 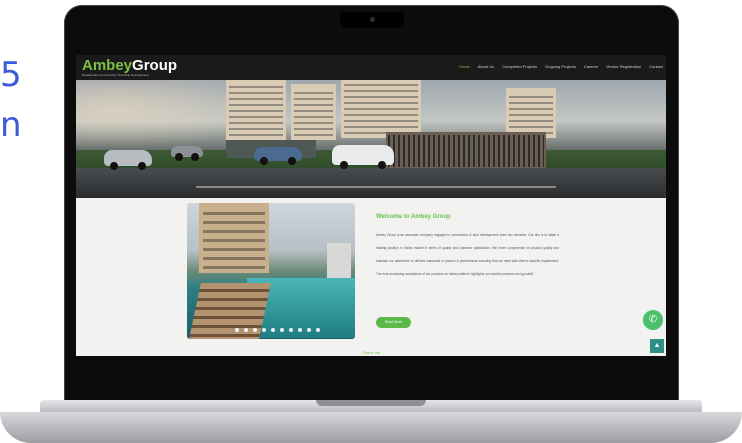 I want to click on read-more-button: Read More, so click(x=393, y=322).